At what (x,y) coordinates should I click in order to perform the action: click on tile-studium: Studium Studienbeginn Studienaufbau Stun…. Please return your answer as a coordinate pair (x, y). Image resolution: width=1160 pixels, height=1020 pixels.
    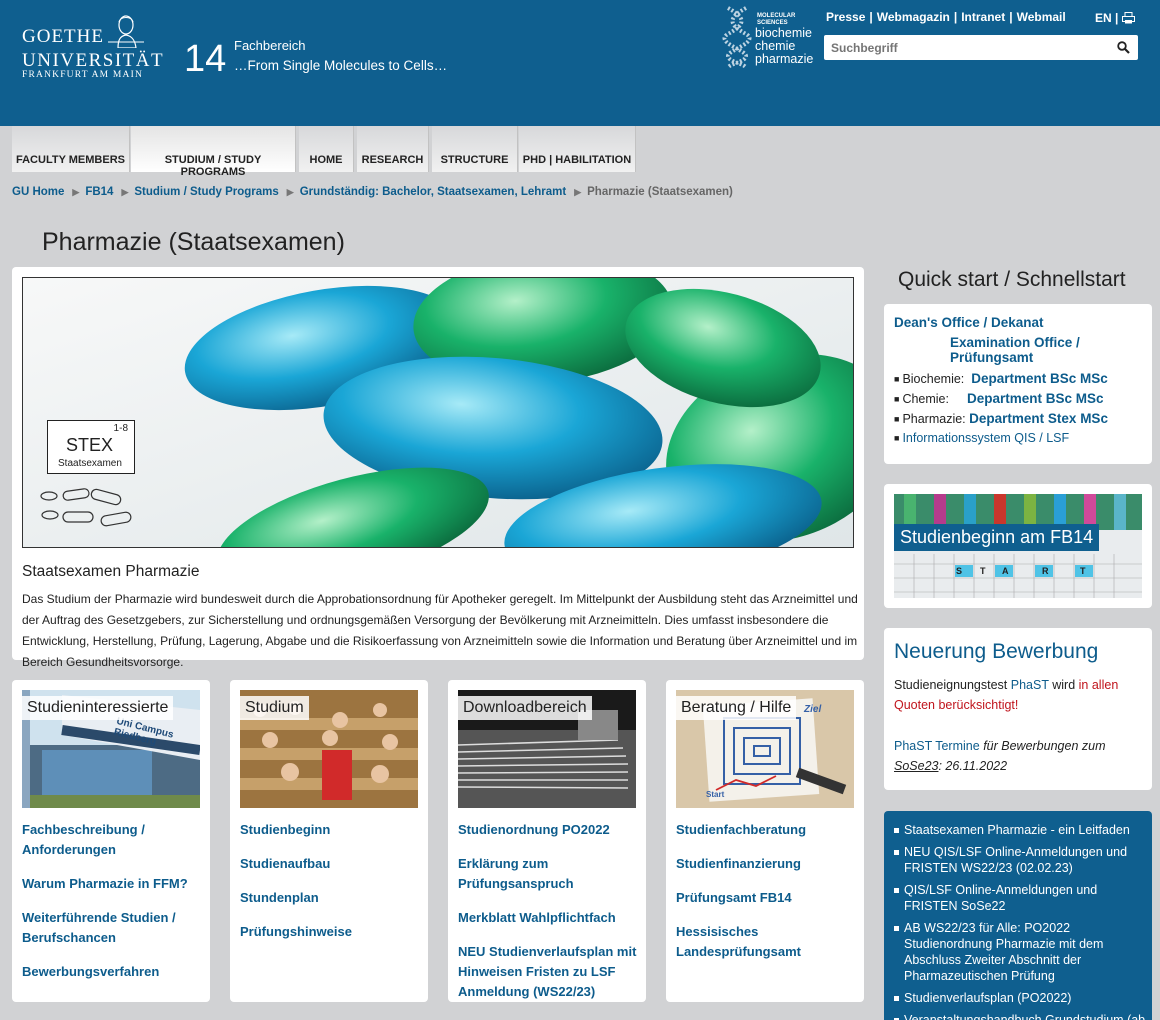
    Looking at the image, I should click on (329, 841).